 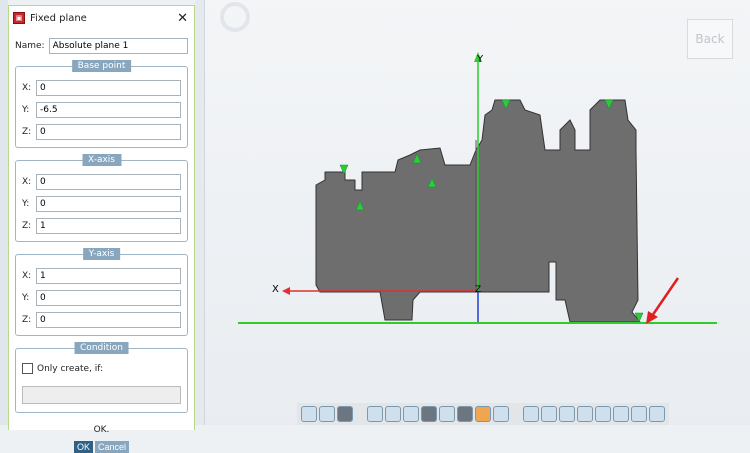 What do you see at coordinates (567, 414) in the screenshot?
I see `view-left-icon` at bounding box center [567, 414].